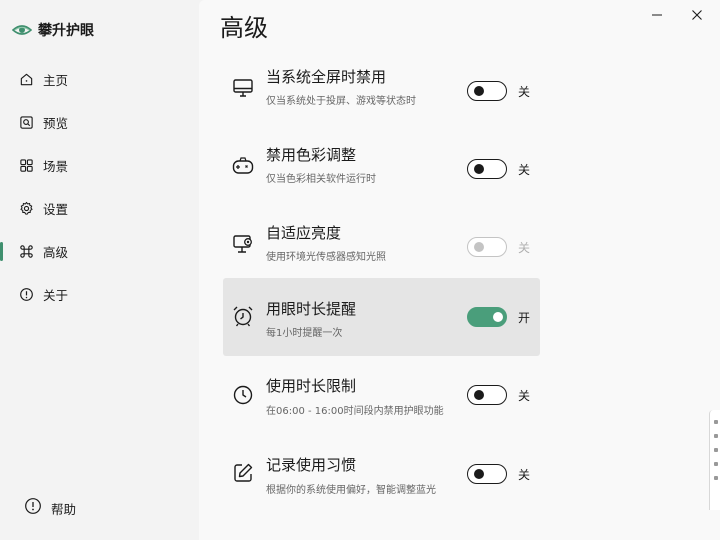 This screenshot has width=720, height=540. I want to click on sidebar-item-label: 高级, so click(56, 252).